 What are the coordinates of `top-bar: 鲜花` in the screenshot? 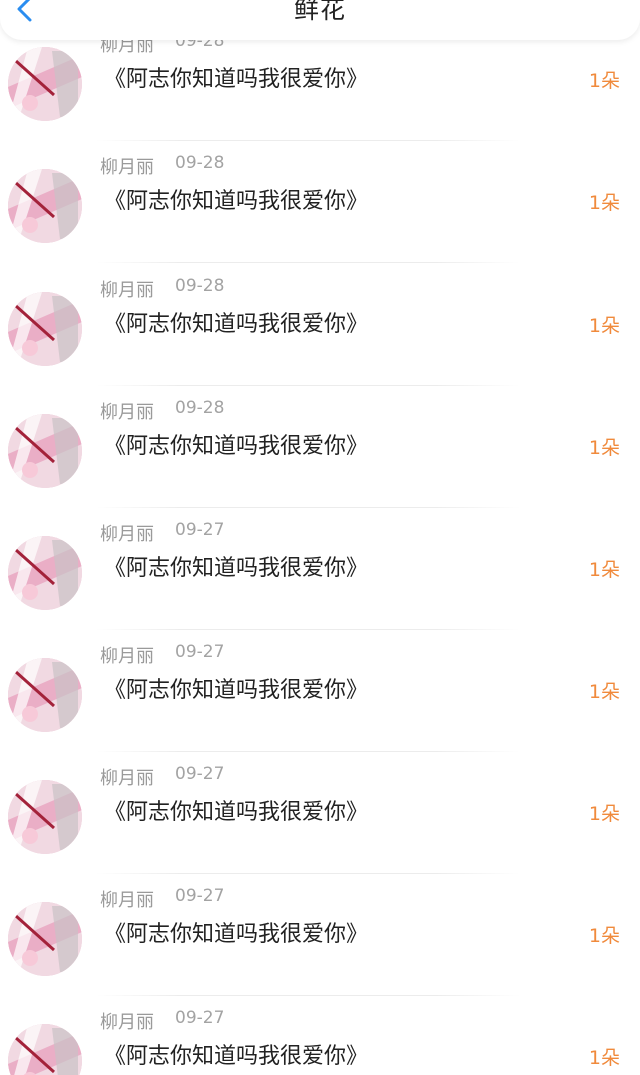 It's located at (320, 20).